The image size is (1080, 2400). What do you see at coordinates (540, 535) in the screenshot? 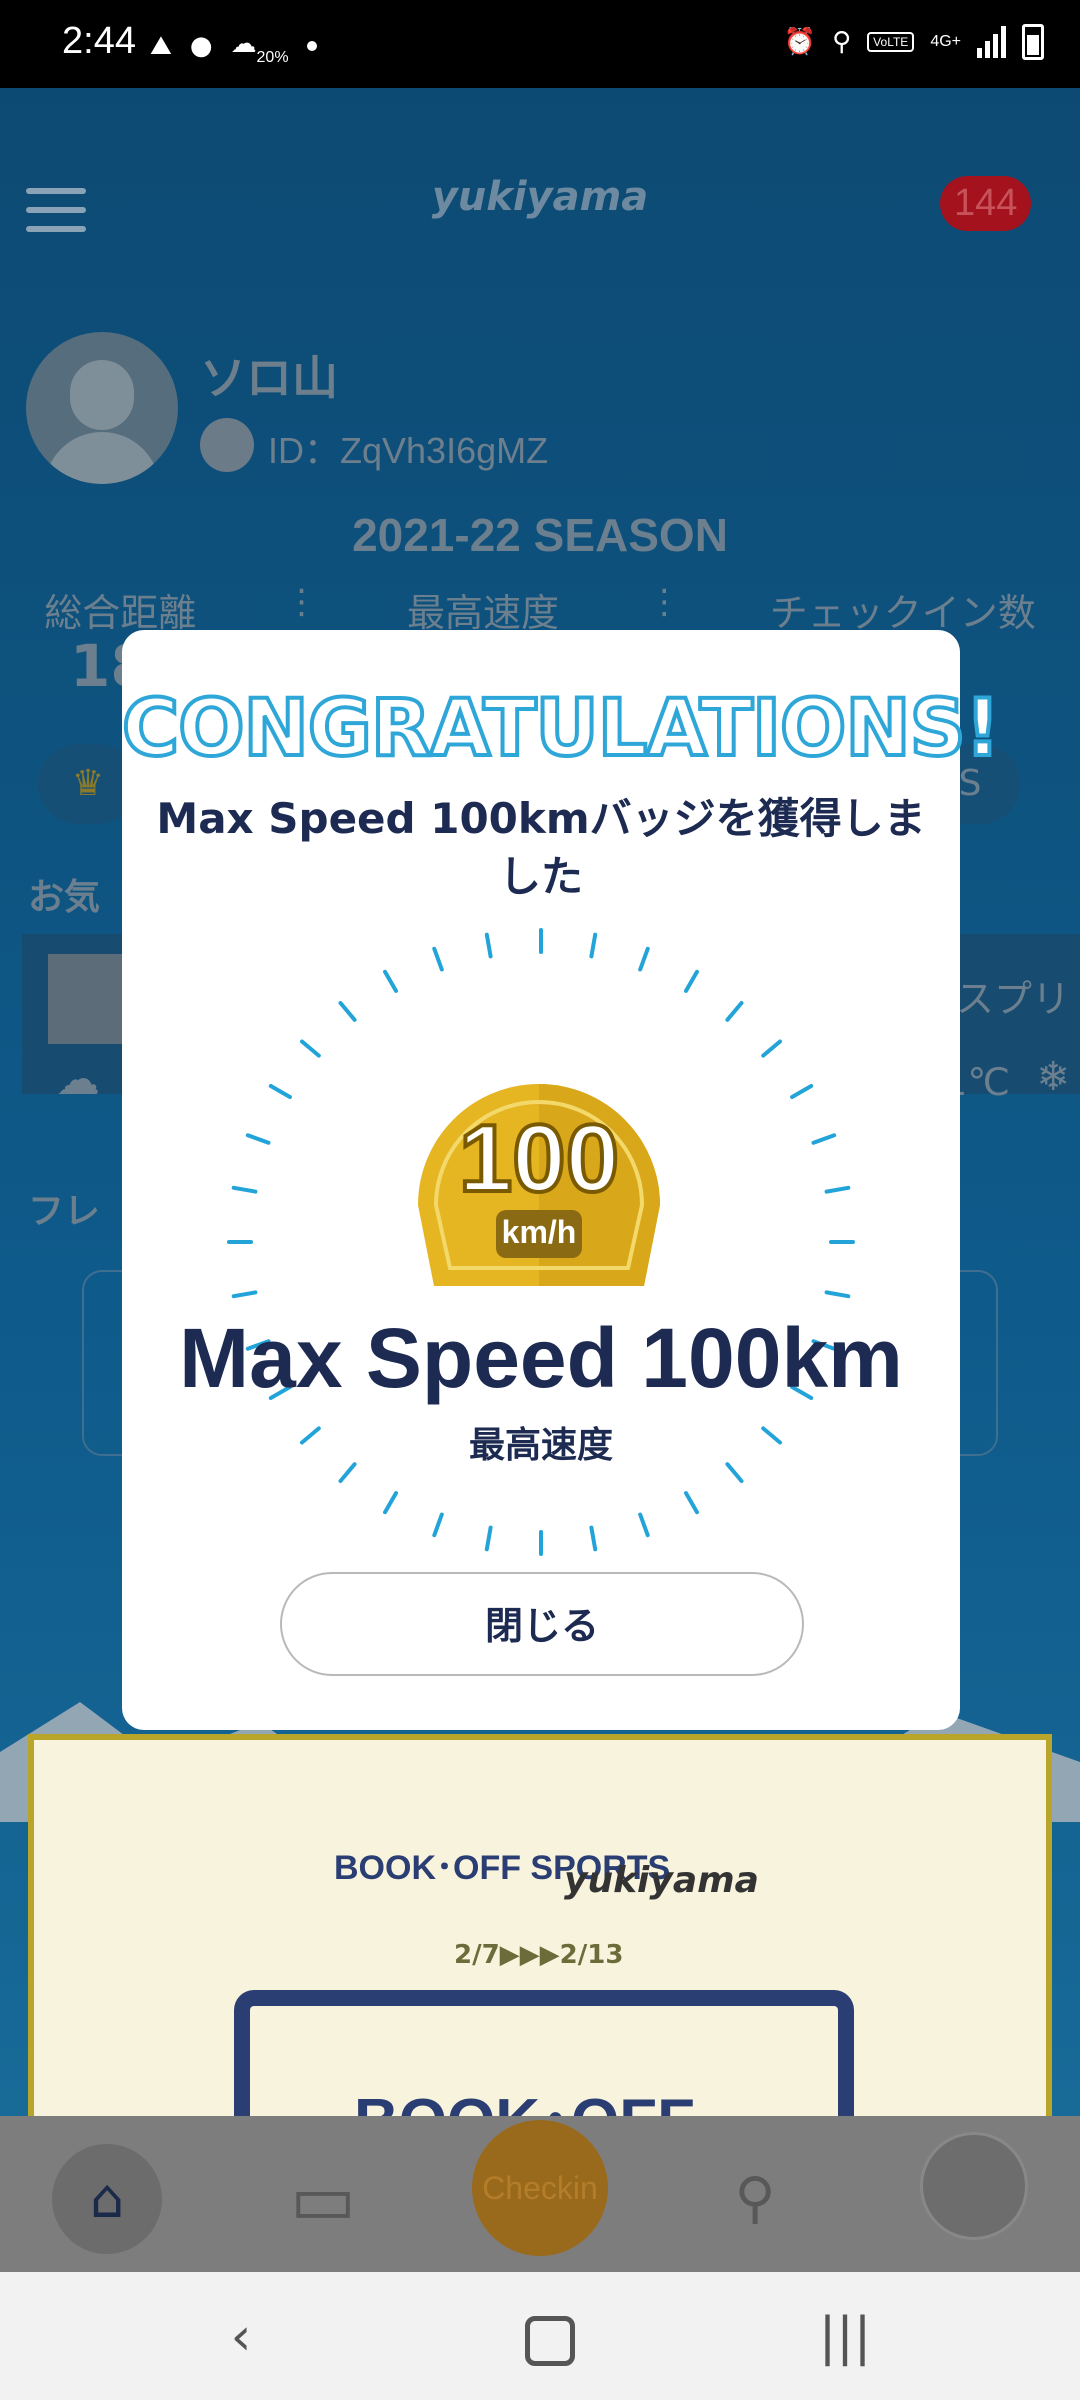
I see `season-title: 2021-22 SEASON` at bounding box center [540, 535].